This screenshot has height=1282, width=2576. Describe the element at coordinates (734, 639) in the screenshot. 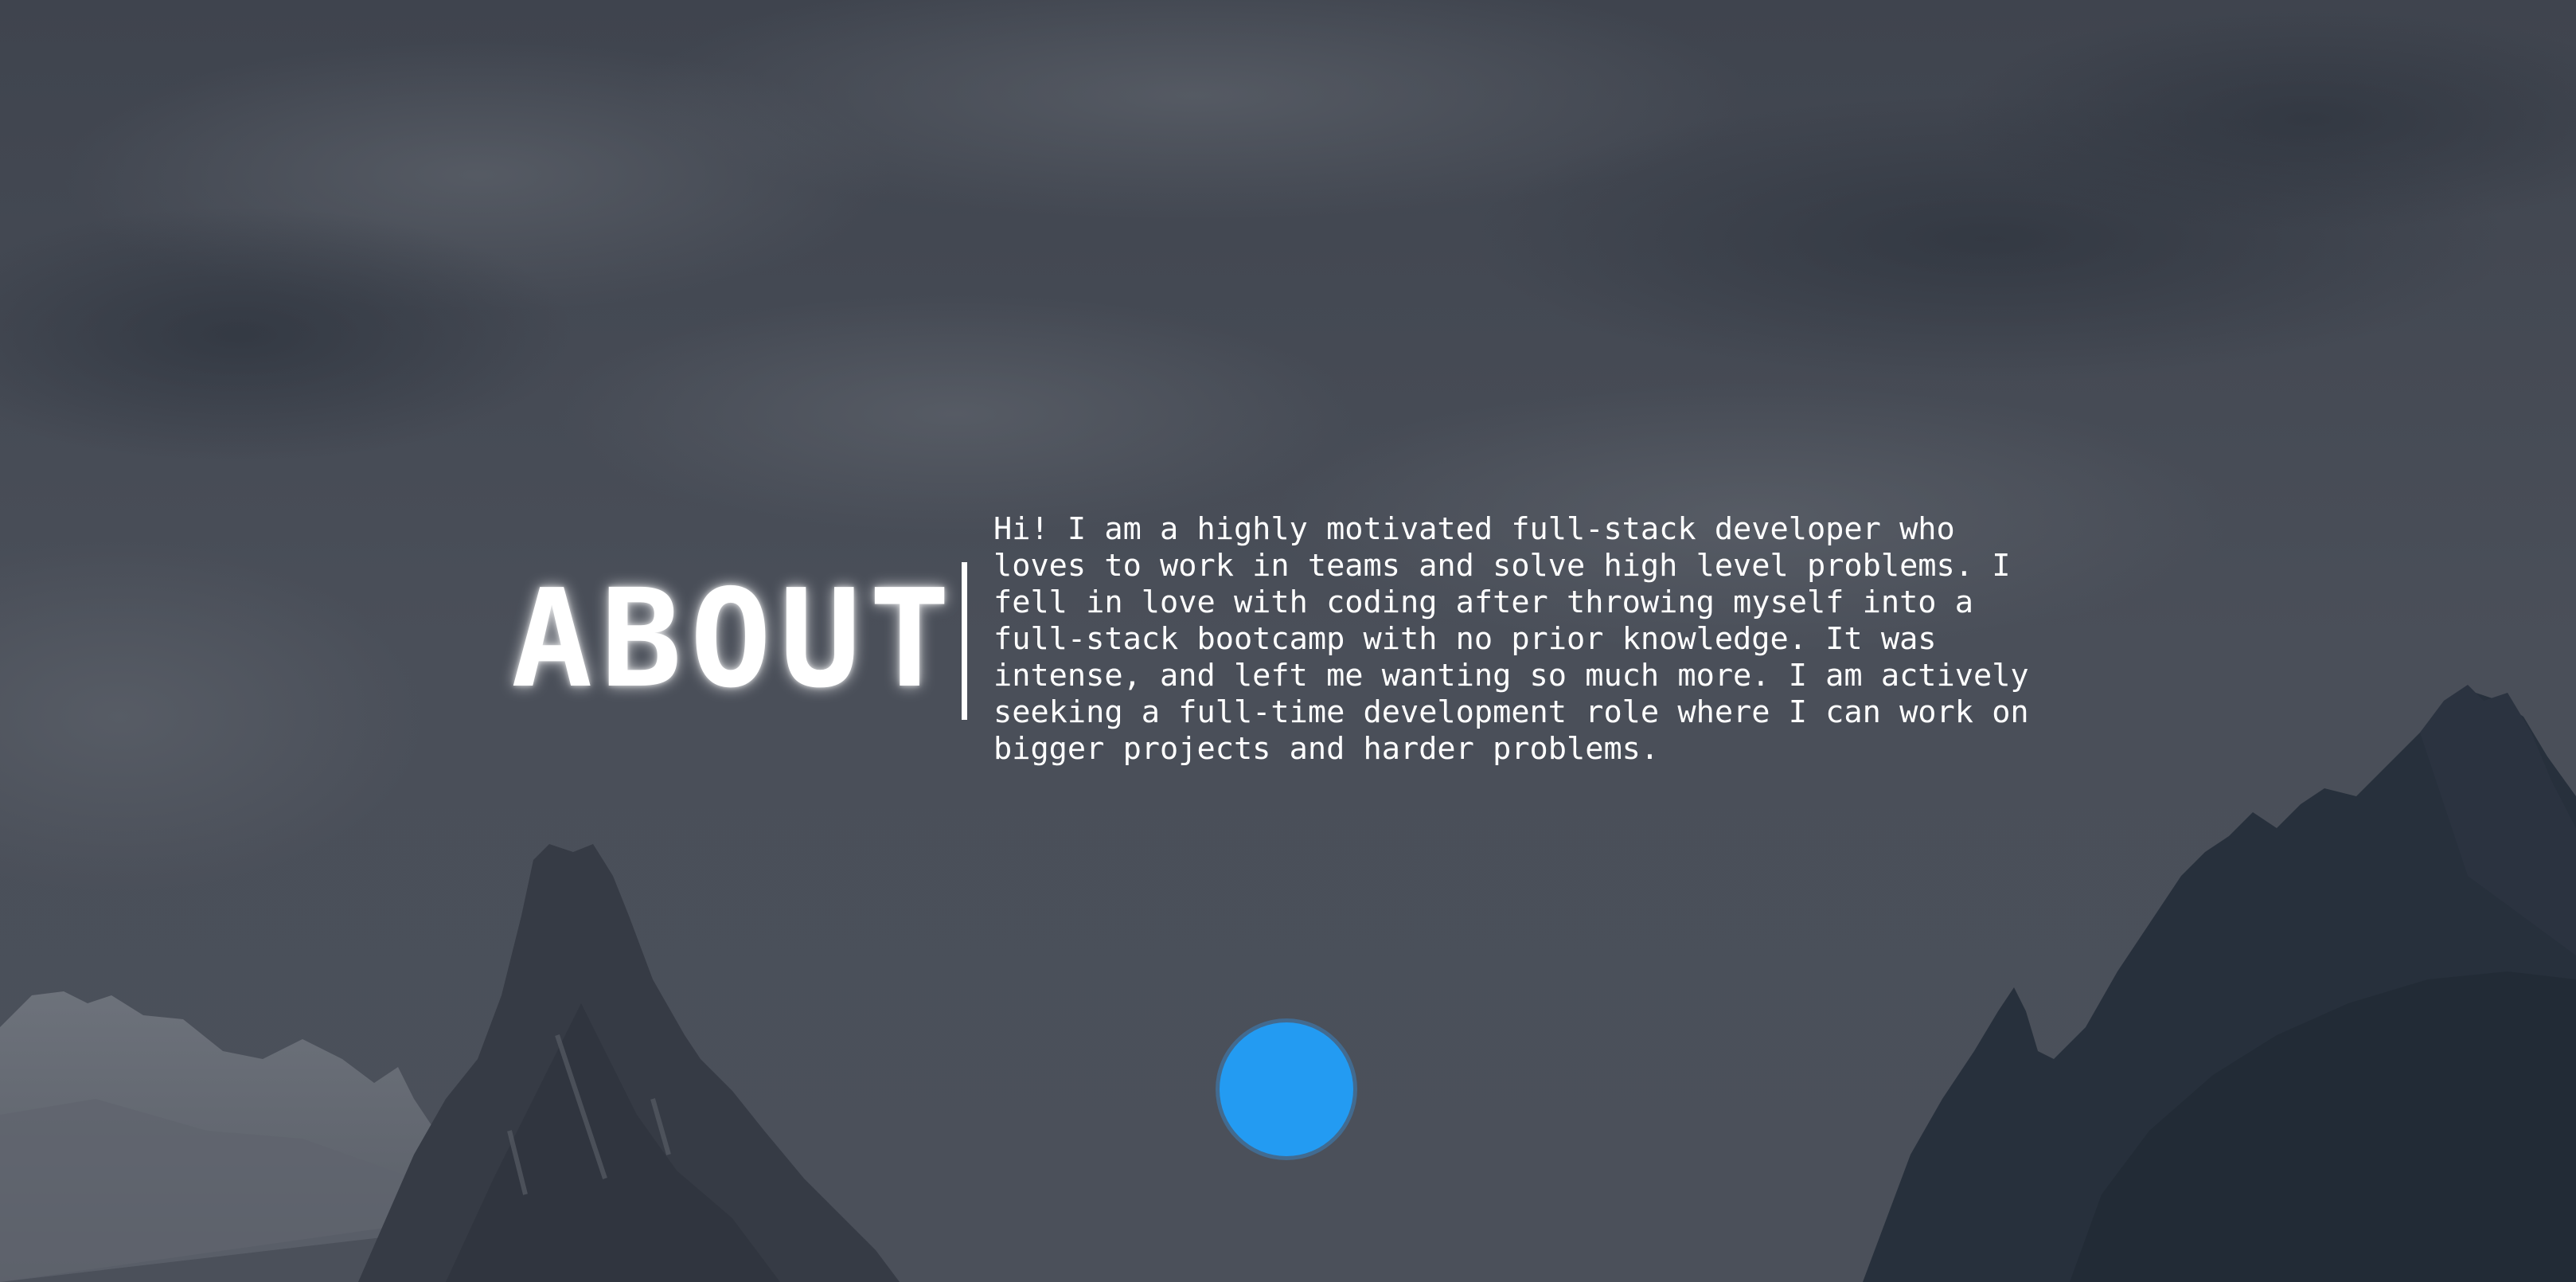

I see `about-heading: ABOUT` at that location.